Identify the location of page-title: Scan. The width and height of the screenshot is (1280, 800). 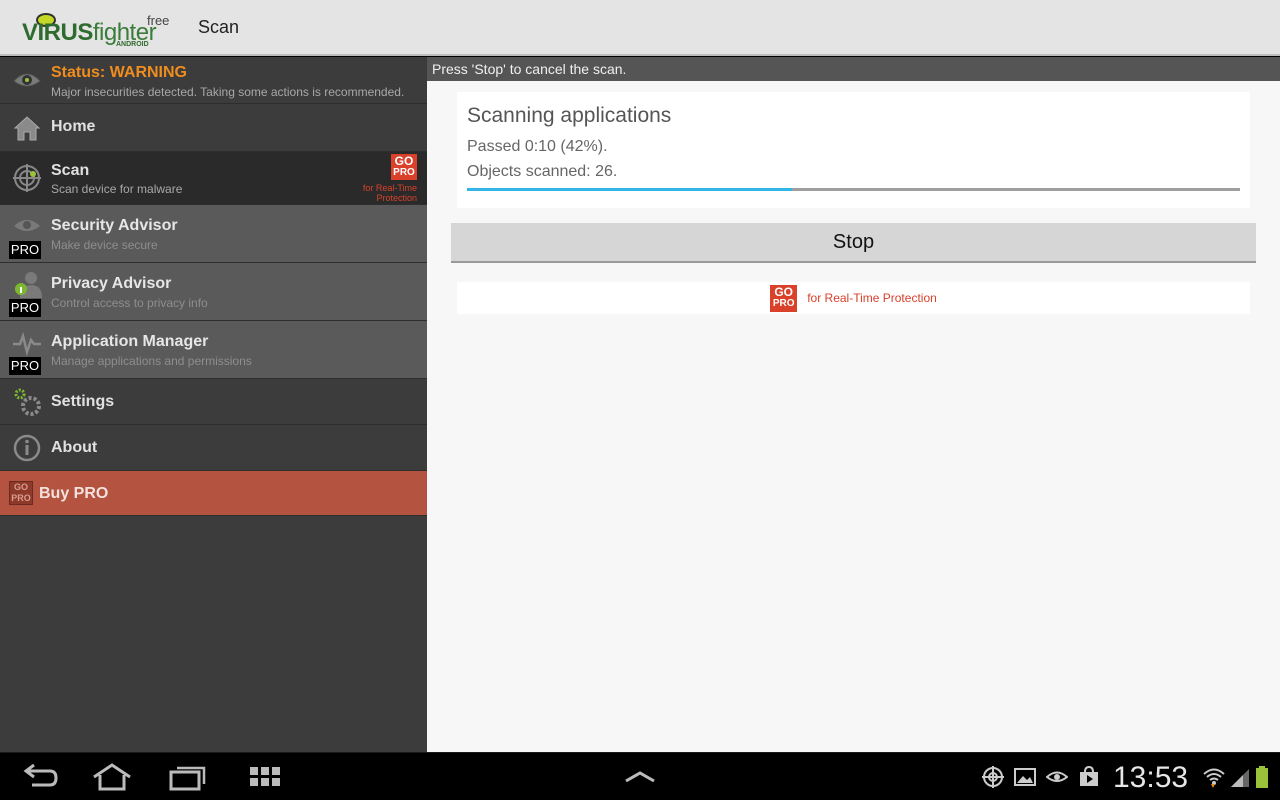
(219, 26).